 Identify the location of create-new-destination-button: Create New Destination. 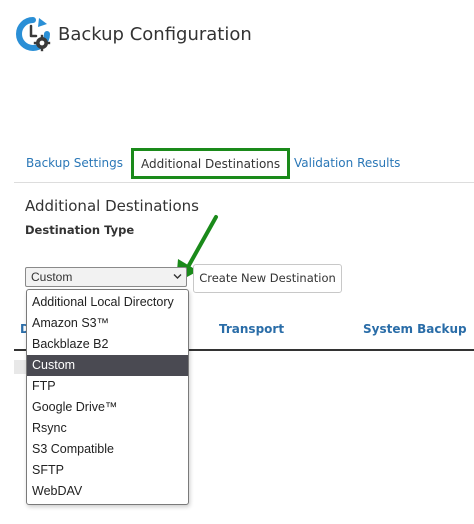
(267, 278).